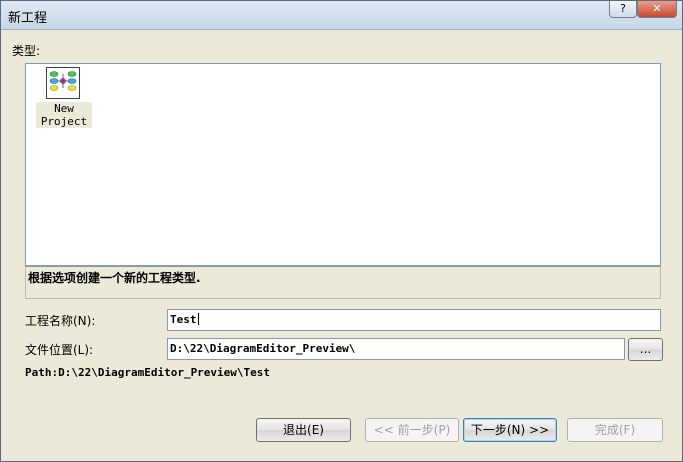  What do you see at coordinates (343, 282) in the screenshot?
I see `description-panel: 根据选项创建一个新的工程类型.` at bounding box center [343, 282].